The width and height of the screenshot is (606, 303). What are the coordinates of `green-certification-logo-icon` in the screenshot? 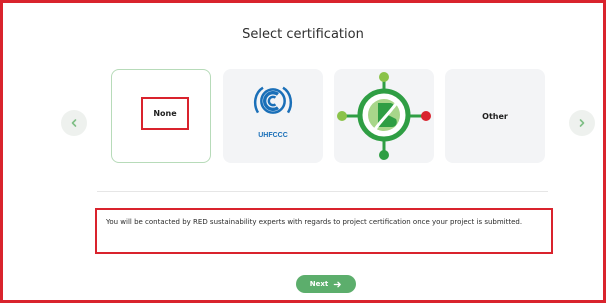 It's located at (384, 116).